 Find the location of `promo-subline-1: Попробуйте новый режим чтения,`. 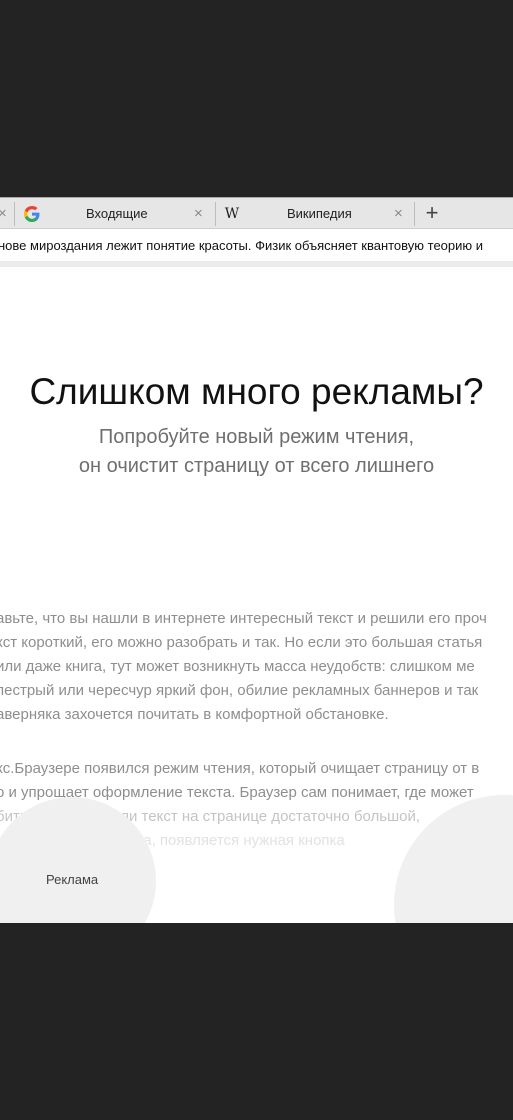

promo-subline-1: Попробуйте новый режим чтения, is located at coordinates (256, 437).